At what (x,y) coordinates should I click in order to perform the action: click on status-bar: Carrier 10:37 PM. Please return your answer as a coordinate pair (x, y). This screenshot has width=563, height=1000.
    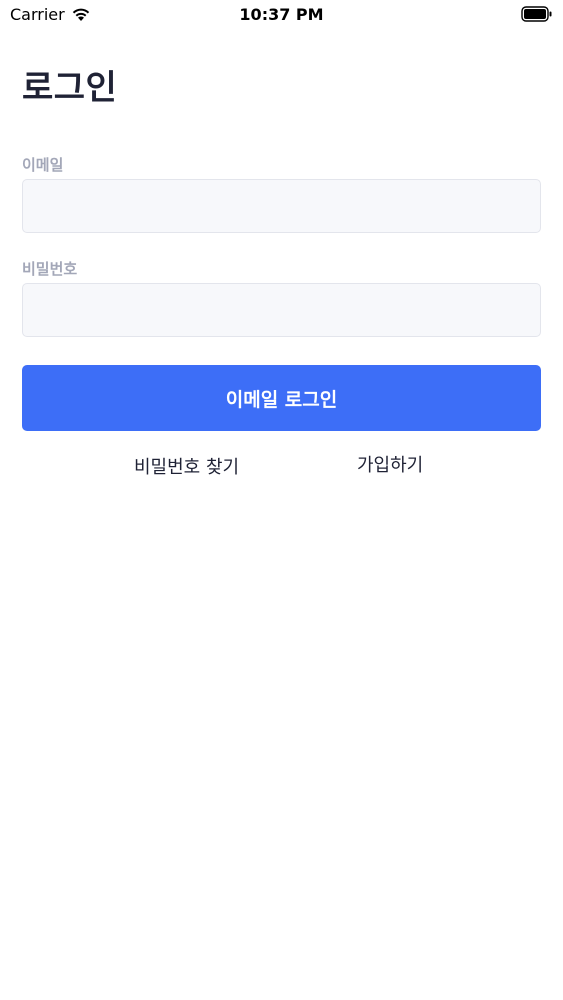
    Looking at the image, I should click on (281, 15).